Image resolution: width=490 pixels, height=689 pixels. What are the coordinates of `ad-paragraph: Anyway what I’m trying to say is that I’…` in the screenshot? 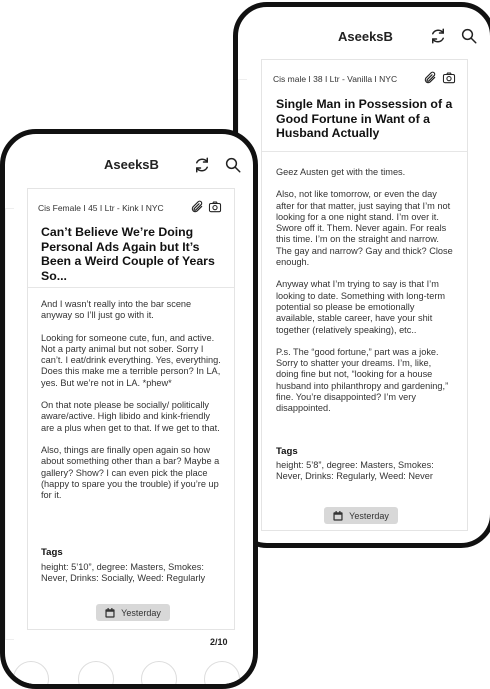 It's located at (361, 307).